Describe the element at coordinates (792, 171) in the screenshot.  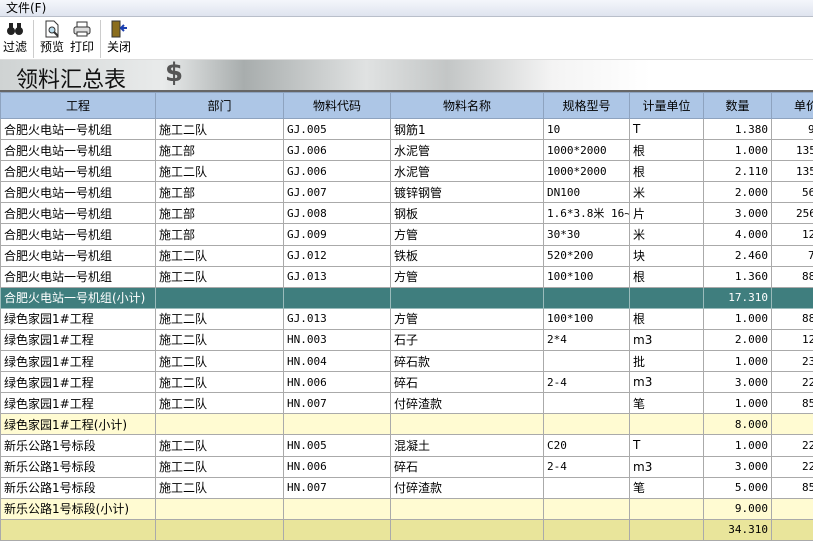
I see `cell-unit-price: 135` at that location.